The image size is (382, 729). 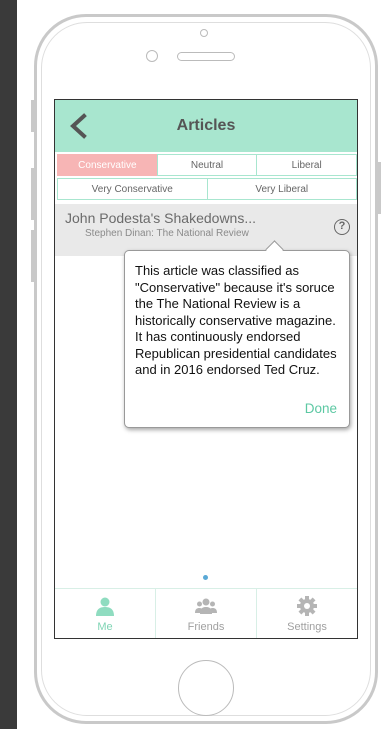 What do you see at coordinates (307, 606) in the screenshot?
I see `gear-icon` at bounding box center [307, 606].